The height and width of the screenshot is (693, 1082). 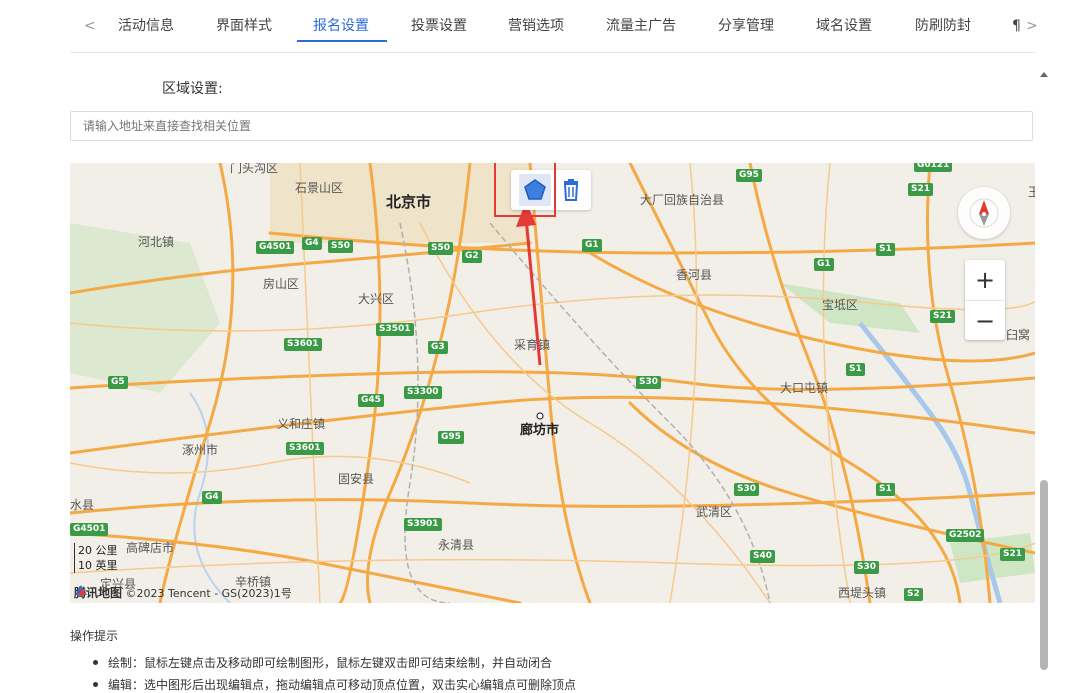 What do you see at coordinates (192, 89) in the screenshot?
I see `region-settings-label: 区域设置:` at bounding box center [192, 89].